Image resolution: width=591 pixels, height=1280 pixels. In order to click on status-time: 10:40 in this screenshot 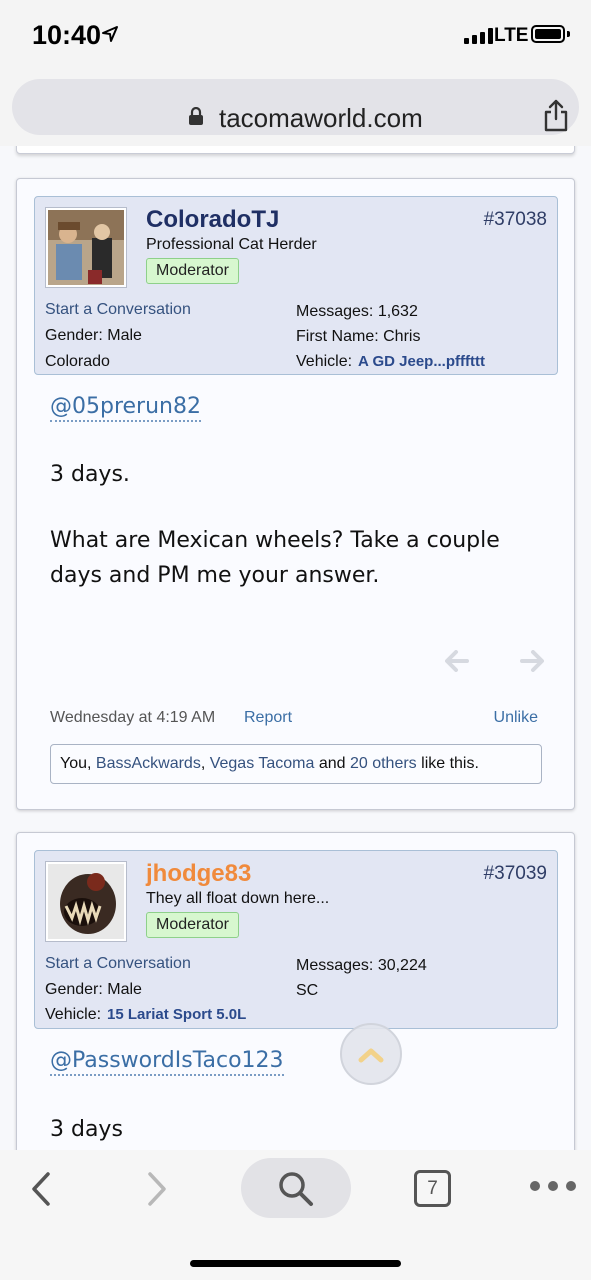, I will do `click(67, 35)`.